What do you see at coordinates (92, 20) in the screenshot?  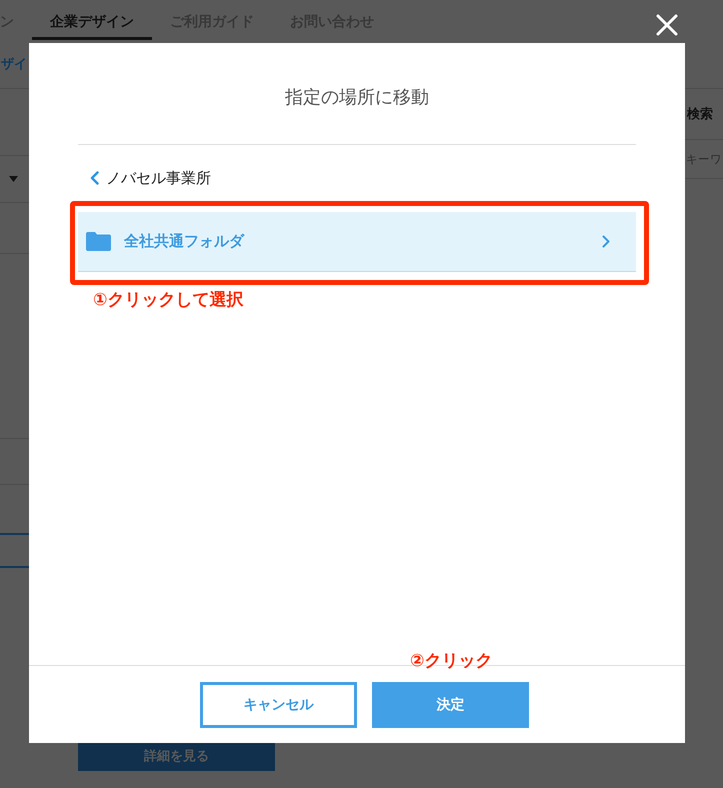 I see `nav-tab: 企業デザイン` at bounding box center [92, 20].